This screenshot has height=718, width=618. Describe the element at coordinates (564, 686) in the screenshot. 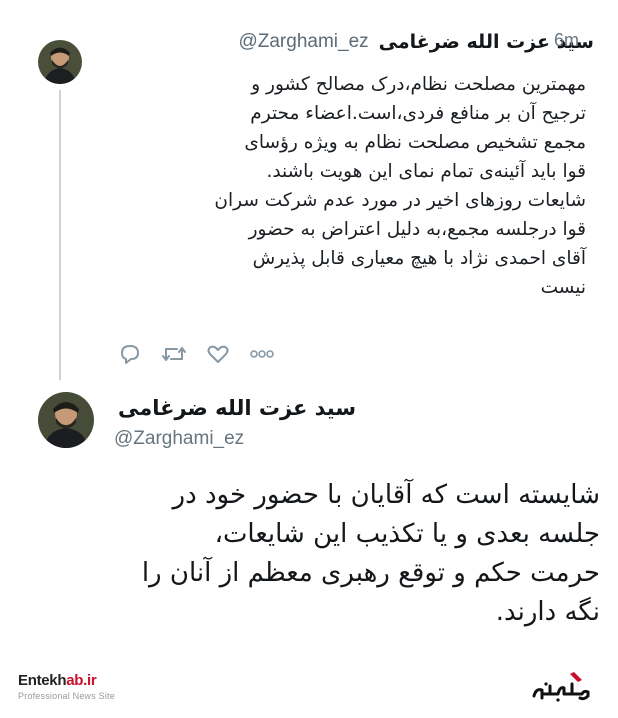

I see `entekhab-logo` at that location.